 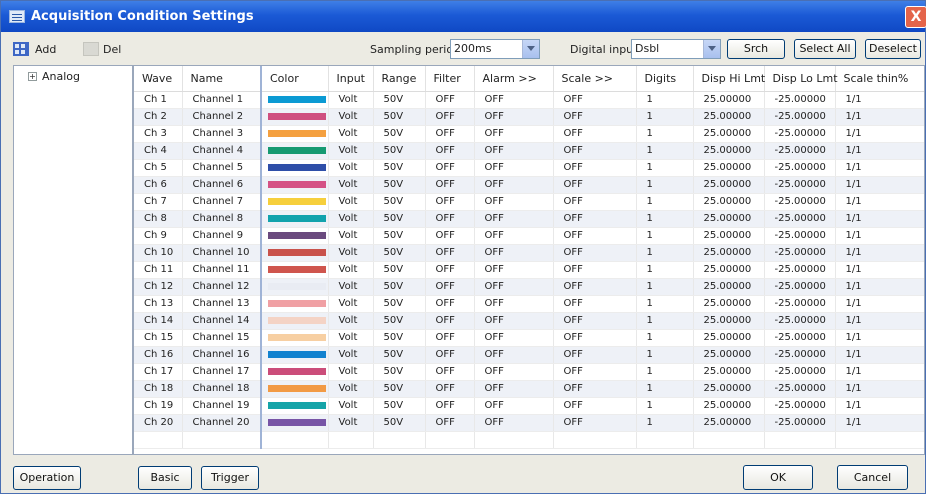 I want to click on select-all-button: Select All, so click(x=825, y=49).